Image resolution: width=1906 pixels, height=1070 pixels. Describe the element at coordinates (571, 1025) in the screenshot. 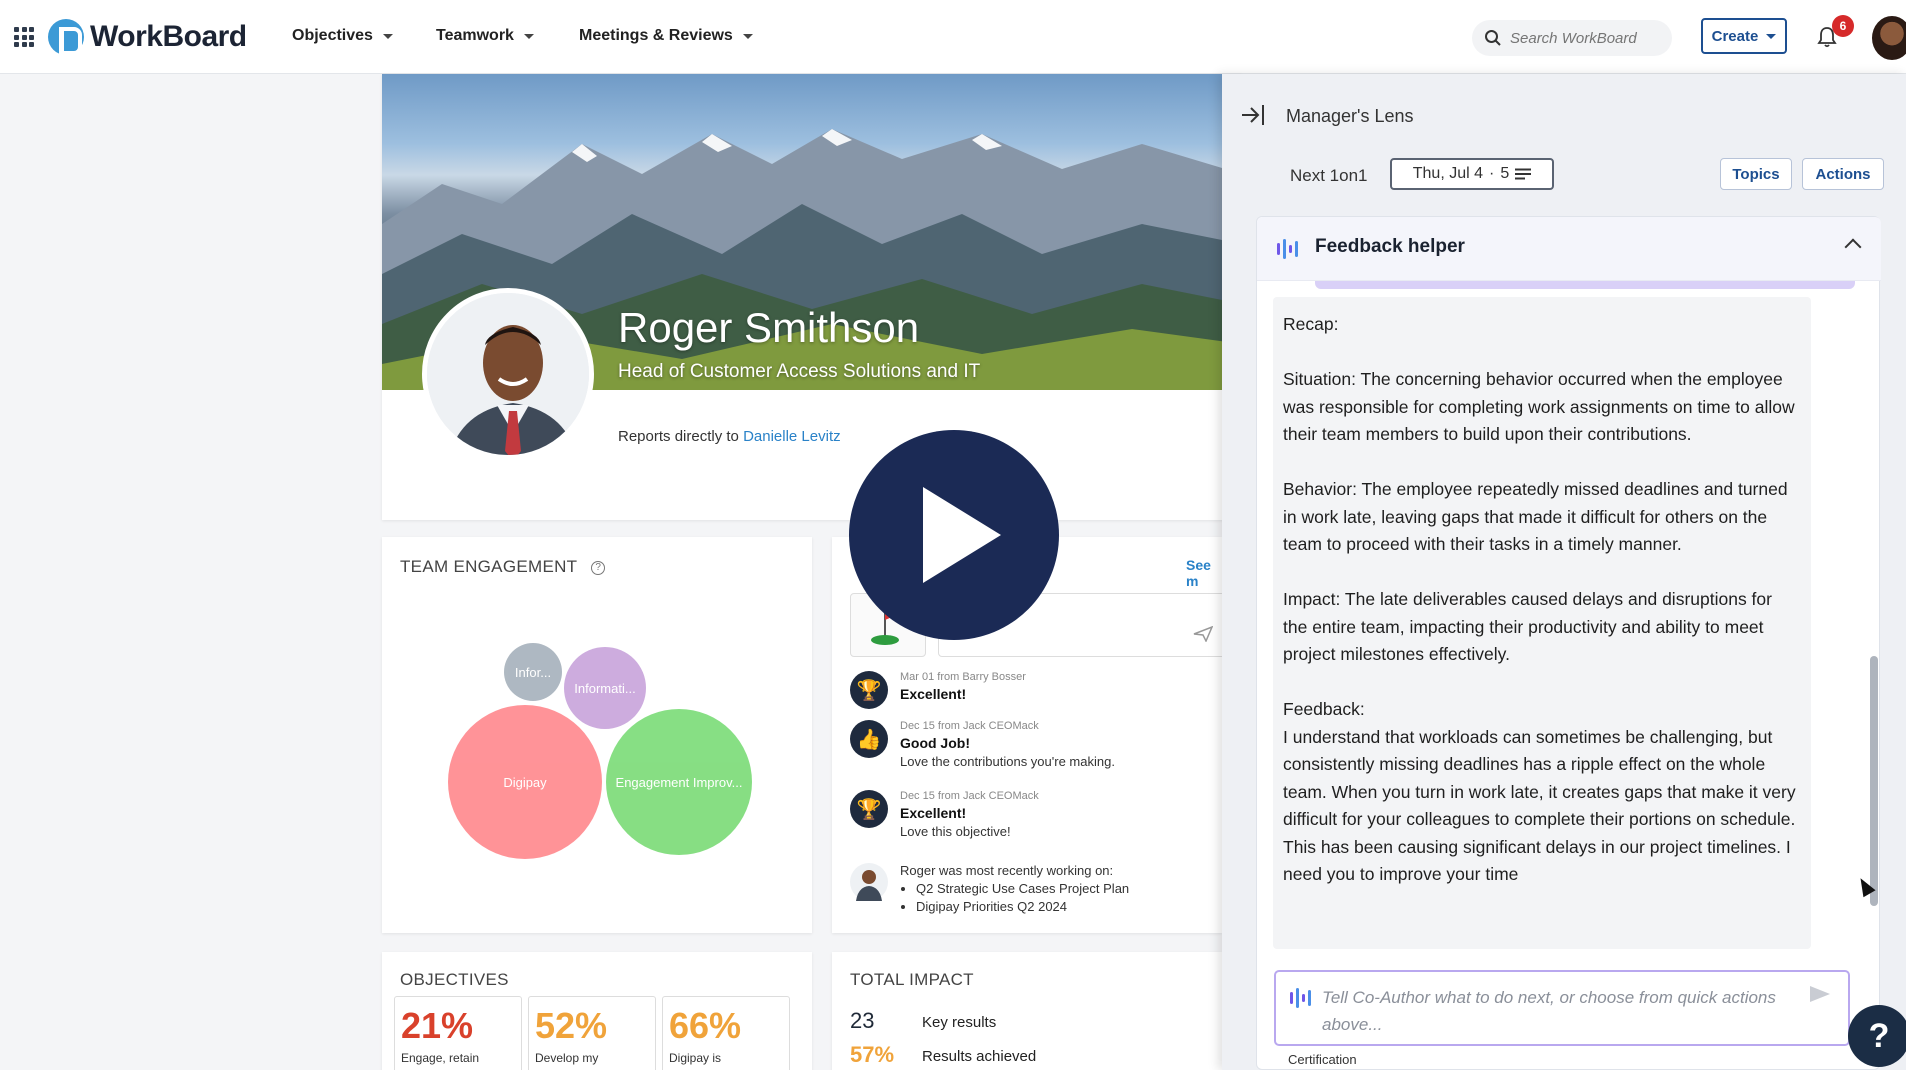

I see `objective-percent: 52%` at that location.